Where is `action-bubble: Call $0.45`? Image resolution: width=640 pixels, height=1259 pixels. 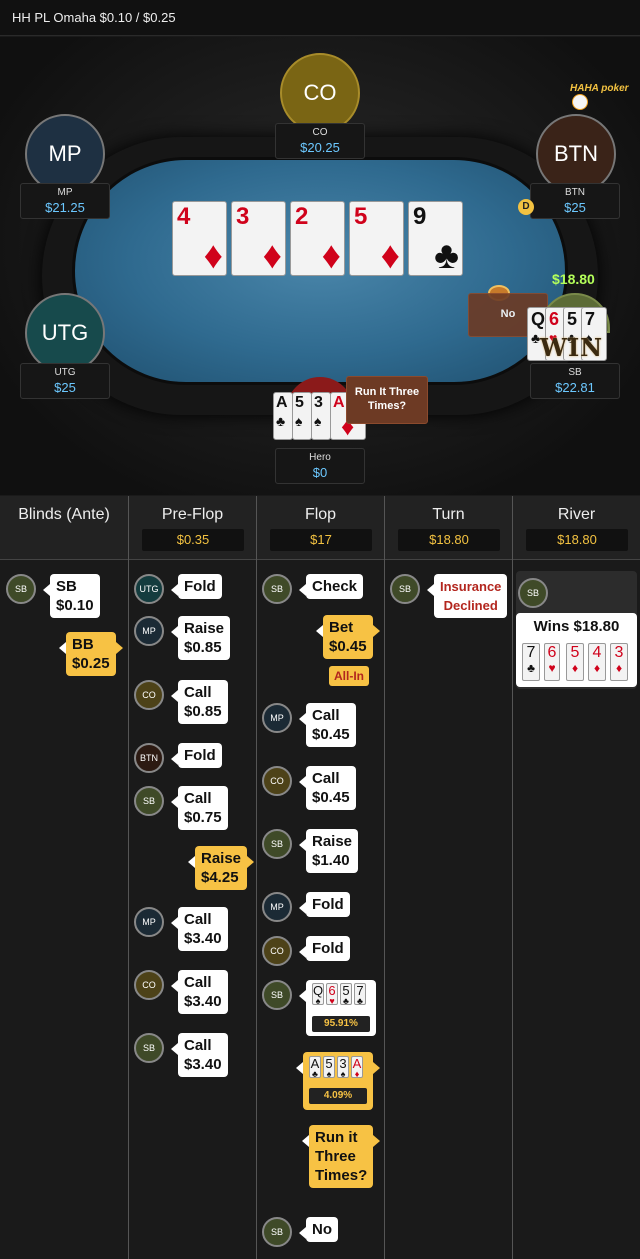
action-bubble: Call $0.45 is located at coordinates (327, 788).